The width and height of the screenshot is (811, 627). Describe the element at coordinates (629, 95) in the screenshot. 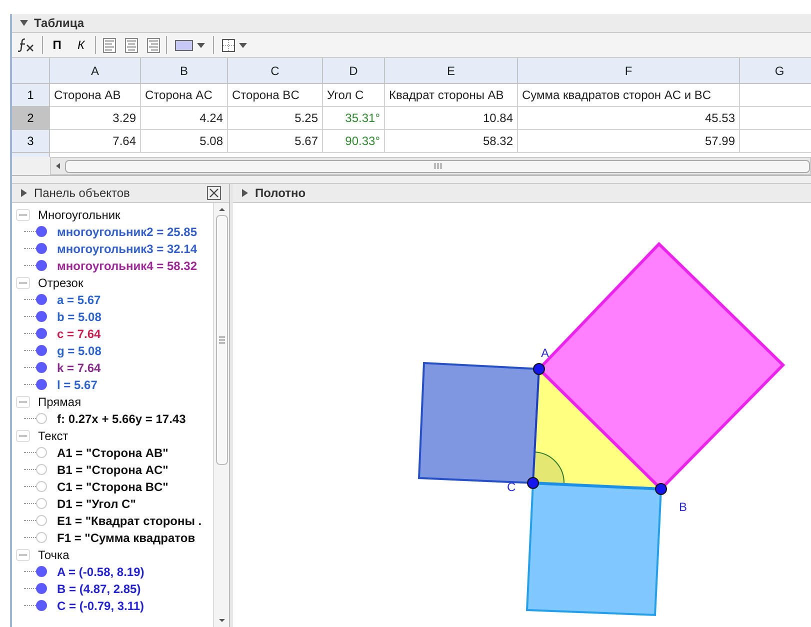

I see `table-cell: Сумма квадратов сторон AC и BC` at that location.